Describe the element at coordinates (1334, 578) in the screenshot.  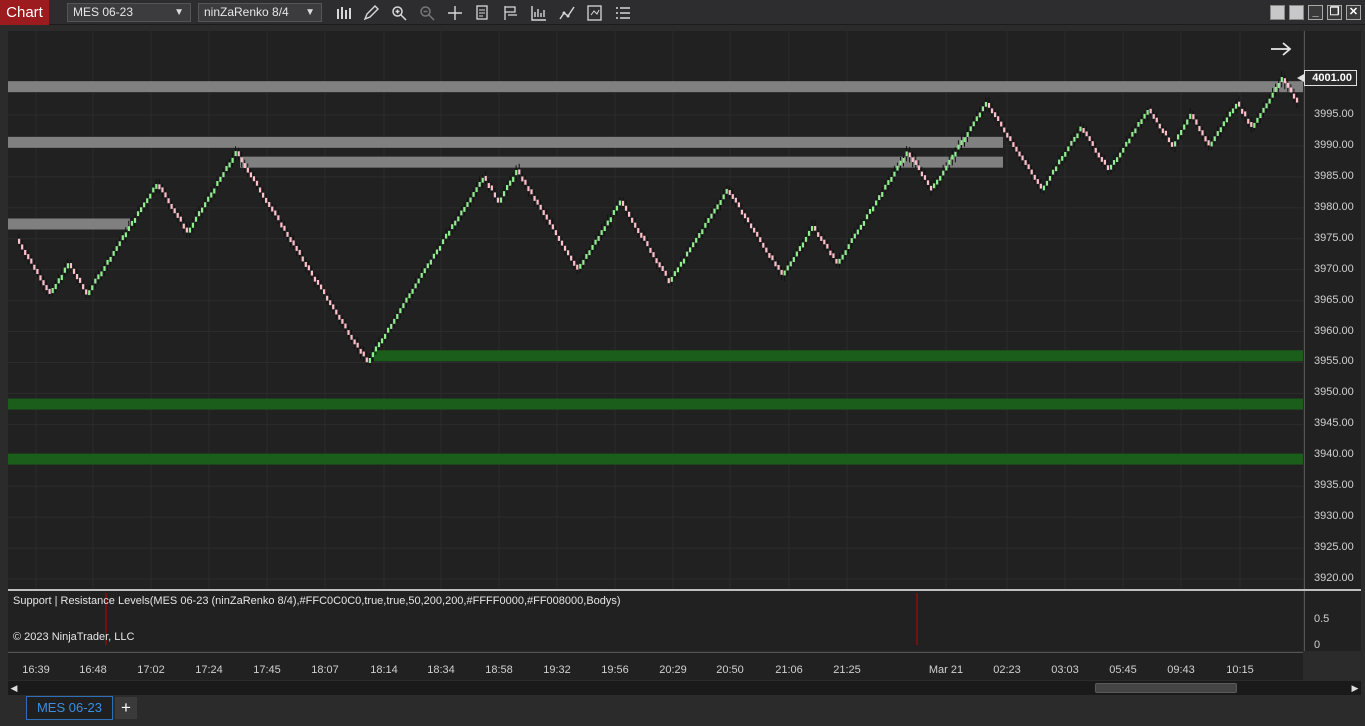
I see `price-axis-tick: 3920.00` at that location.